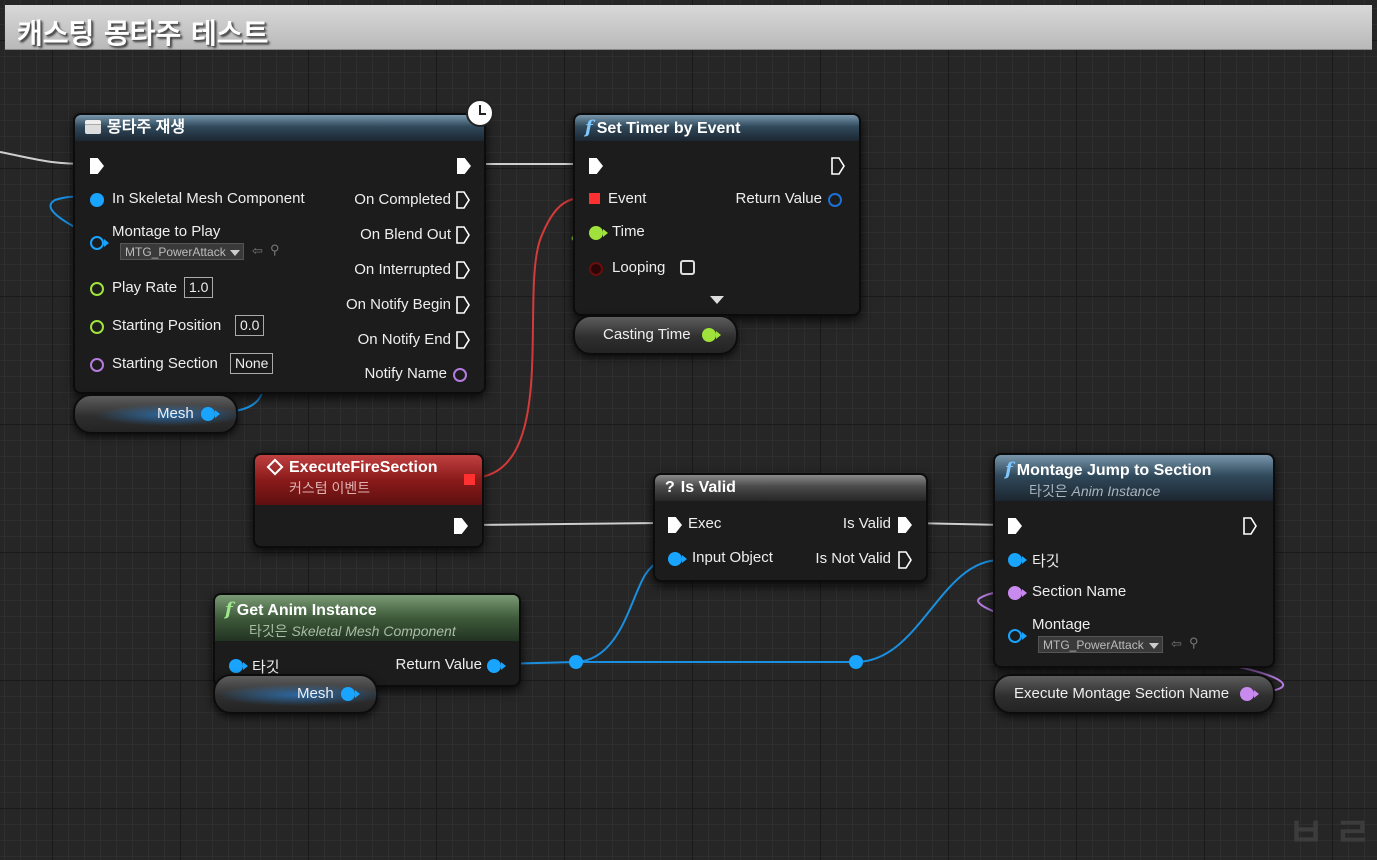 The width and height of the screenshot is (1377, 860). What do you see at coordinates (275, 467) in the screenshot?
I see `event-diamond-icon` at bounding box center [275, 467].